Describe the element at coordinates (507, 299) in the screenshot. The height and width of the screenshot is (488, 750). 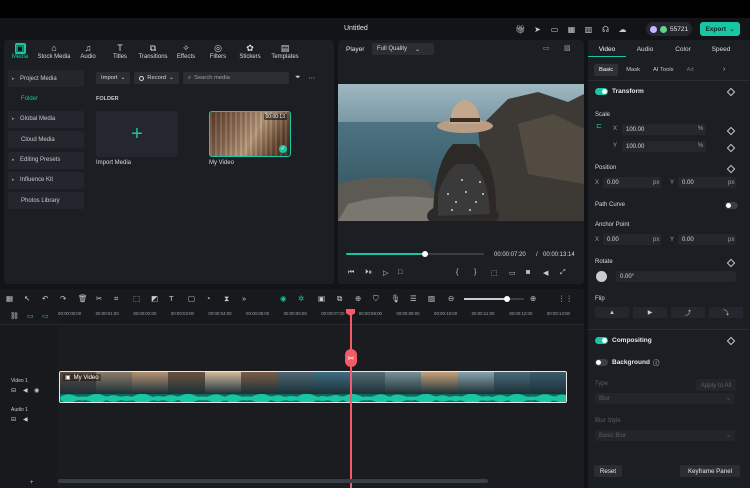
I see `zoom-slider-knob` at that location.